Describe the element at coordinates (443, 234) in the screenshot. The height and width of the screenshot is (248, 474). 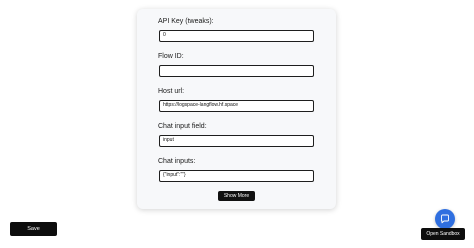
I see `open-sandbox-button: Open Sandbox` at that location.